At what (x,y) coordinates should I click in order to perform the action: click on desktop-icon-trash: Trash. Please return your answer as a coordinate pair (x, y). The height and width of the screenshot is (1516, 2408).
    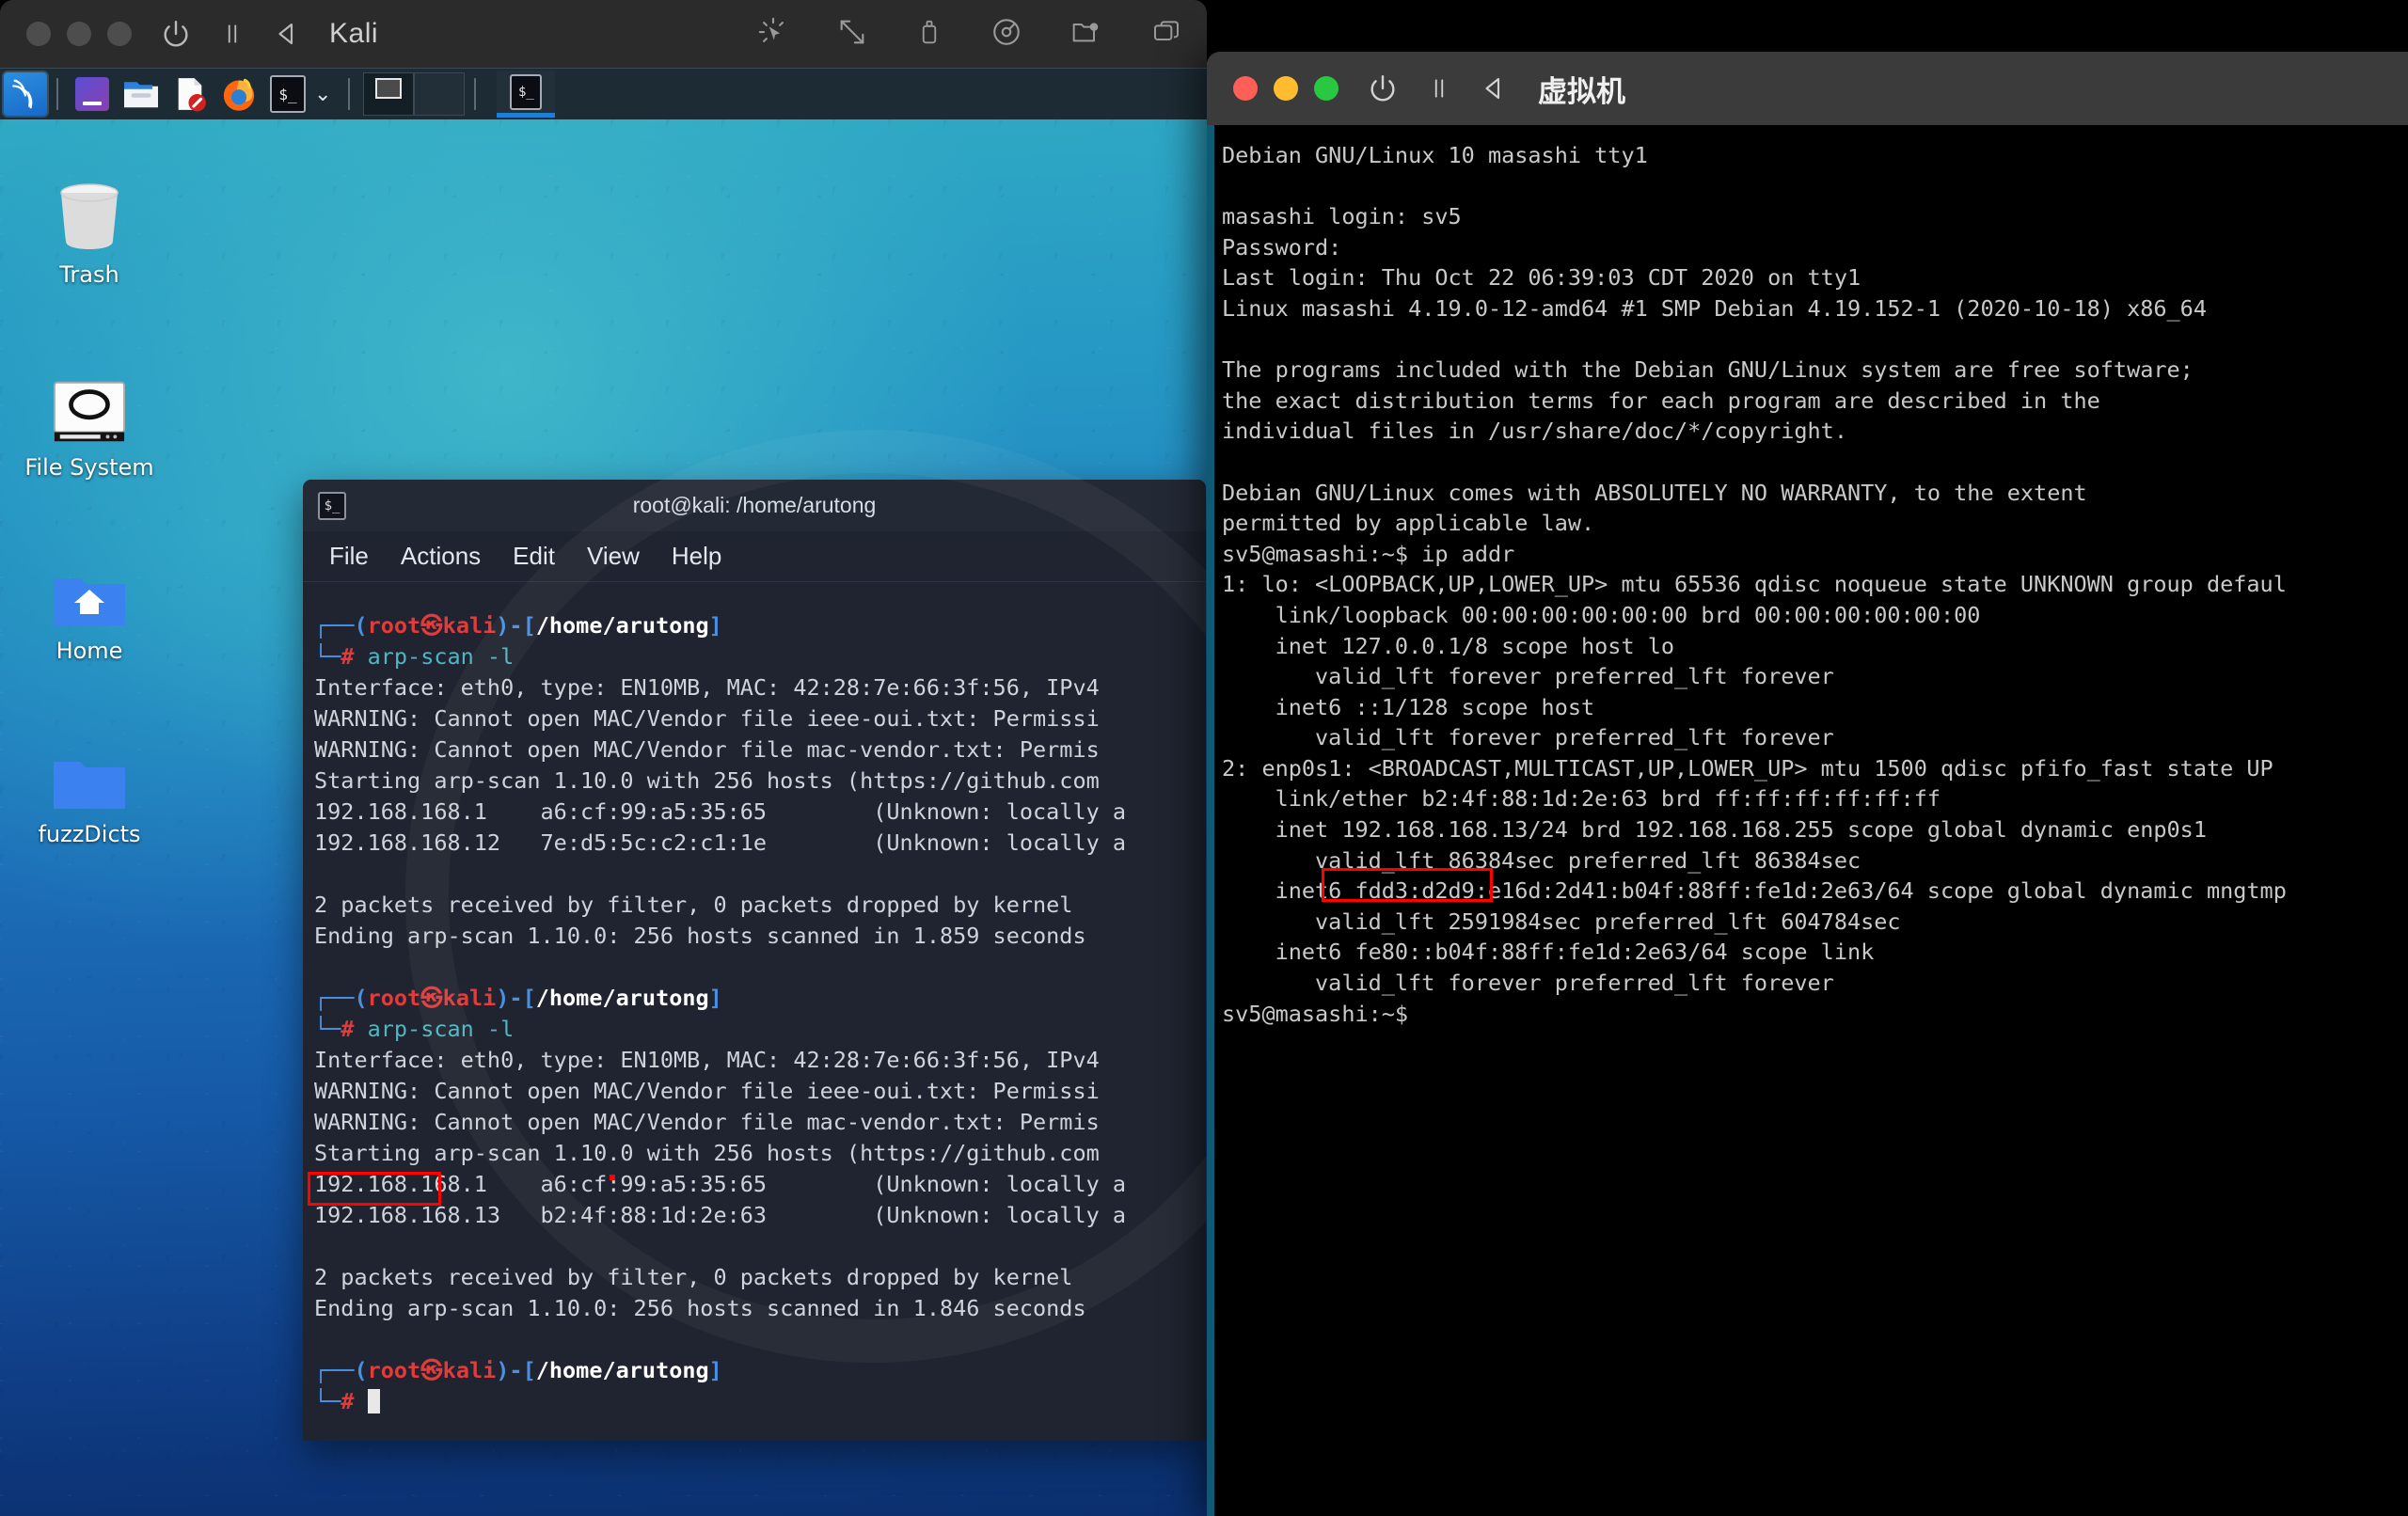
    Looking at the image, I should click on (90, 226).